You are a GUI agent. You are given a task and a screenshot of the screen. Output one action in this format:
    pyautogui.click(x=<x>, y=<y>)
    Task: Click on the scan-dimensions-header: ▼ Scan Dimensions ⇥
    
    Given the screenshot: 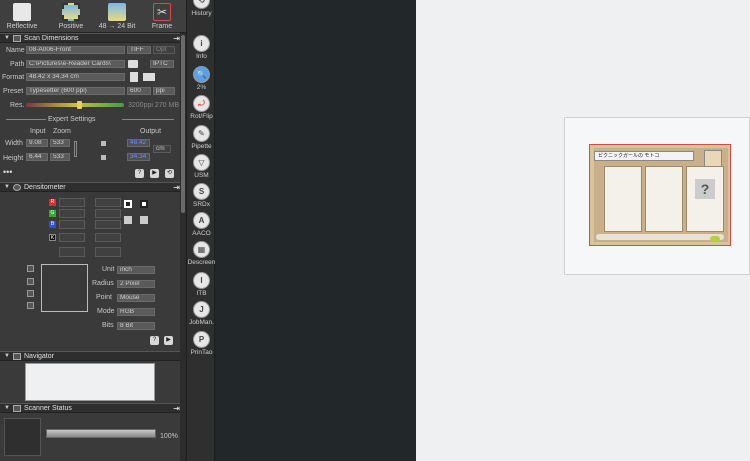 What is the action you would take?
    pyautogui.click(x=93, y=38)
    